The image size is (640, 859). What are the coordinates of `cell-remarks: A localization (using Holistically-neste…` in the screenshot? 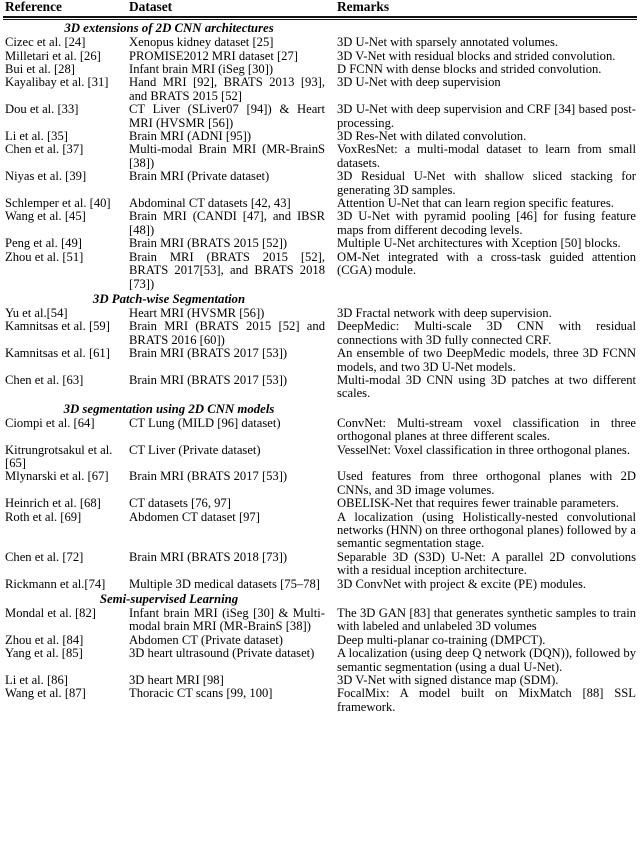 It's located at (486, 530).